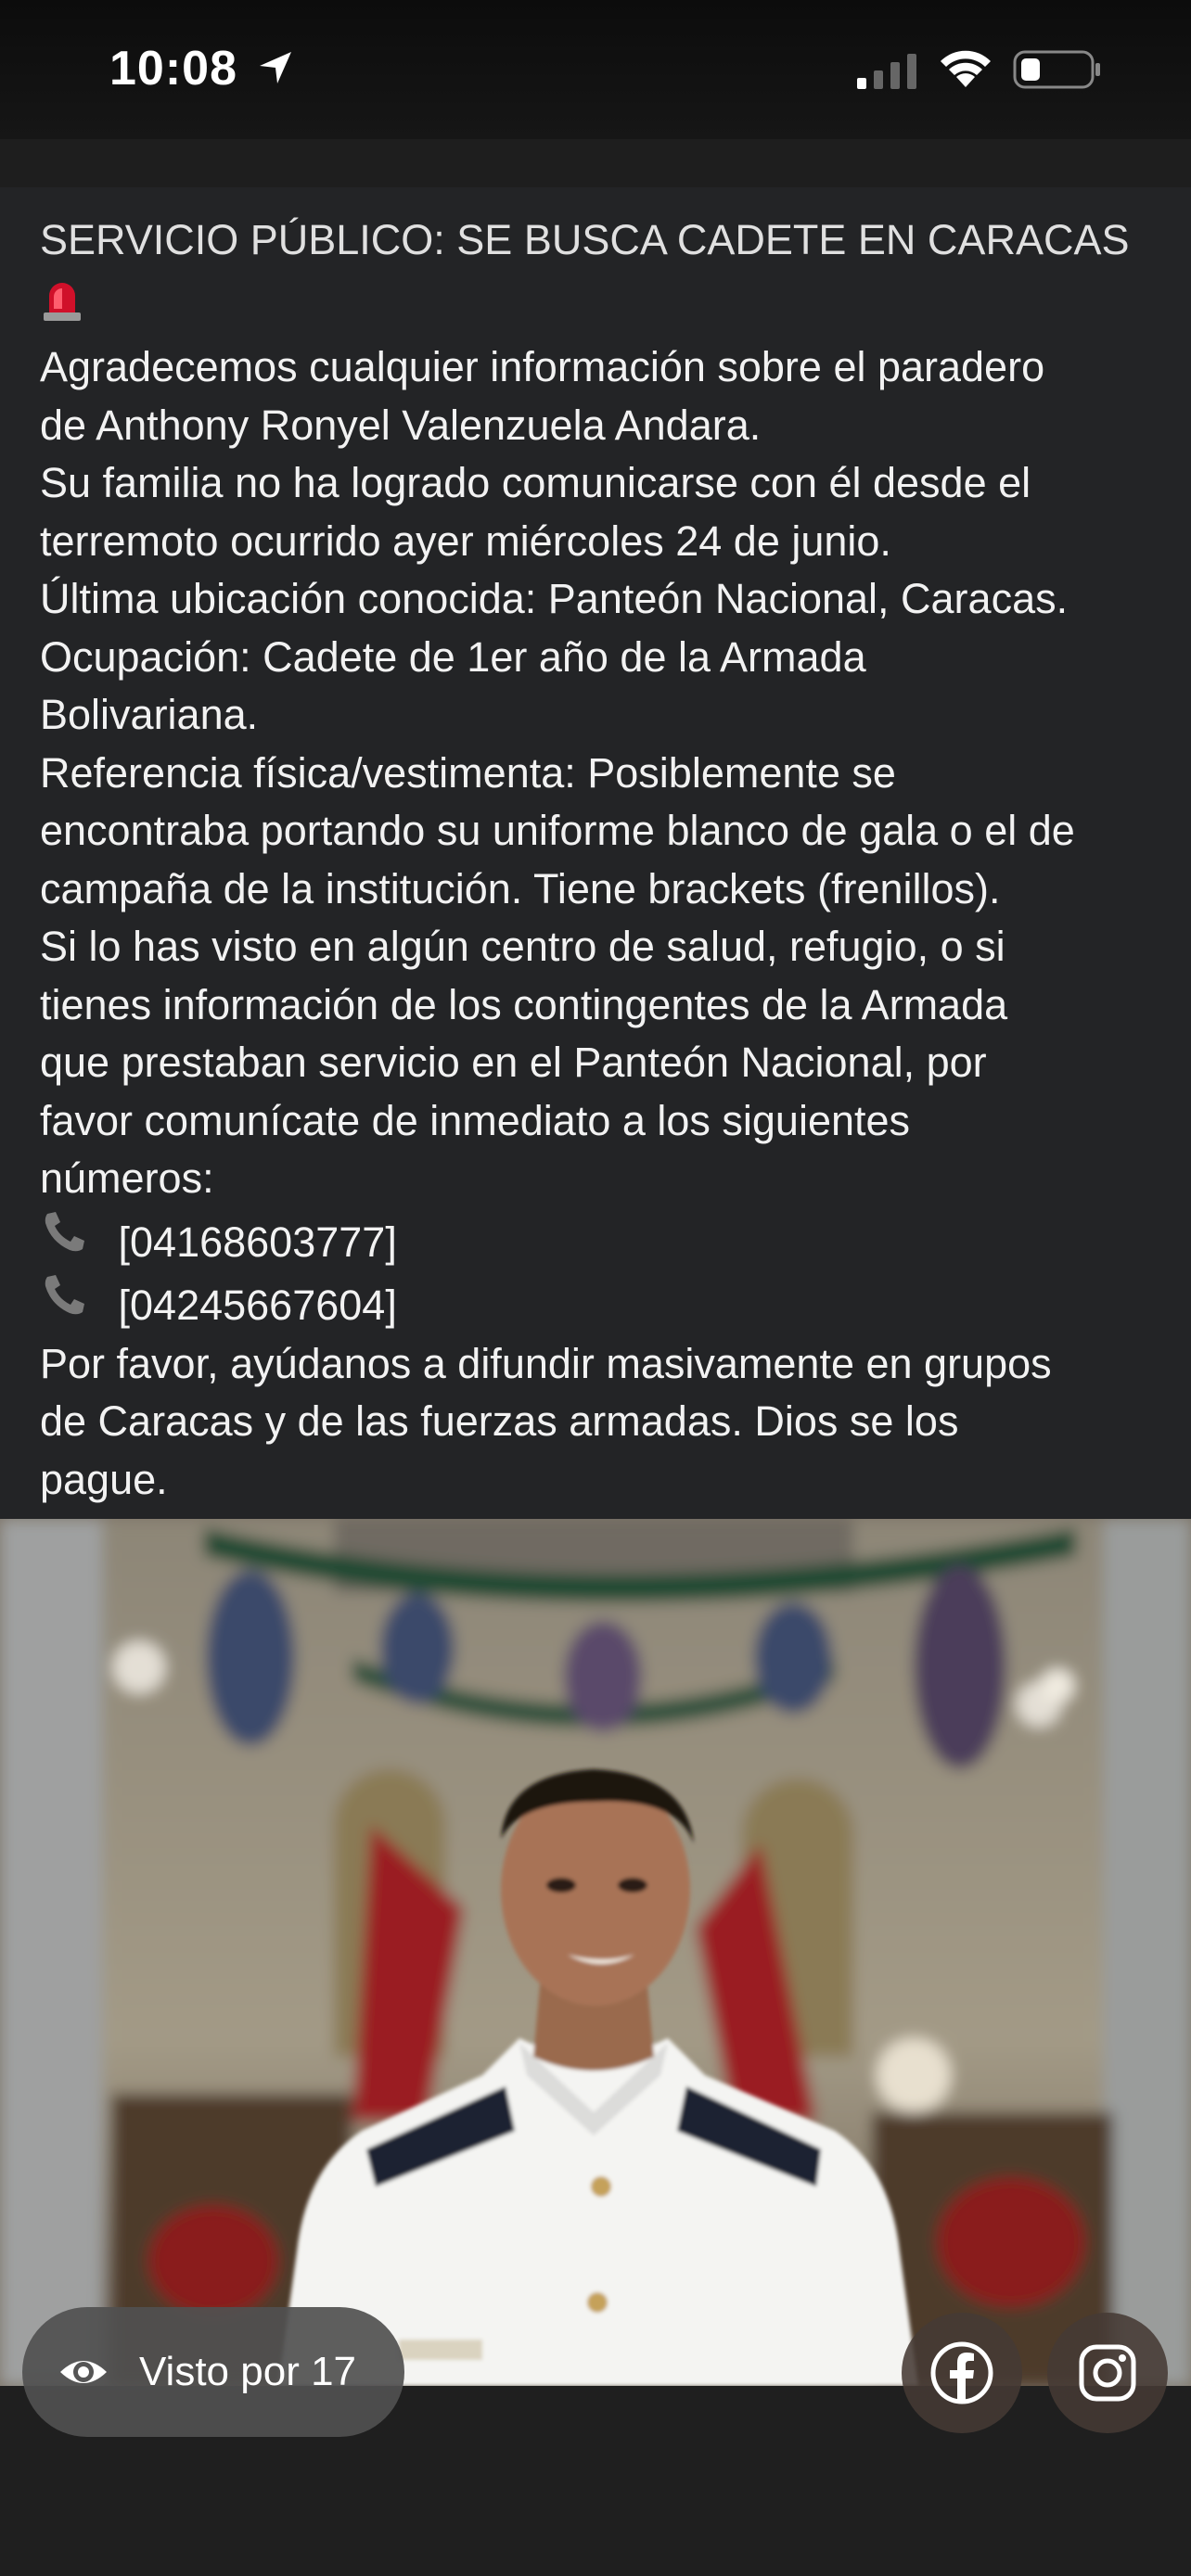  Describe the element at coordinates (83, 2372) in the screenshot. I see `eye-icon` at that location.